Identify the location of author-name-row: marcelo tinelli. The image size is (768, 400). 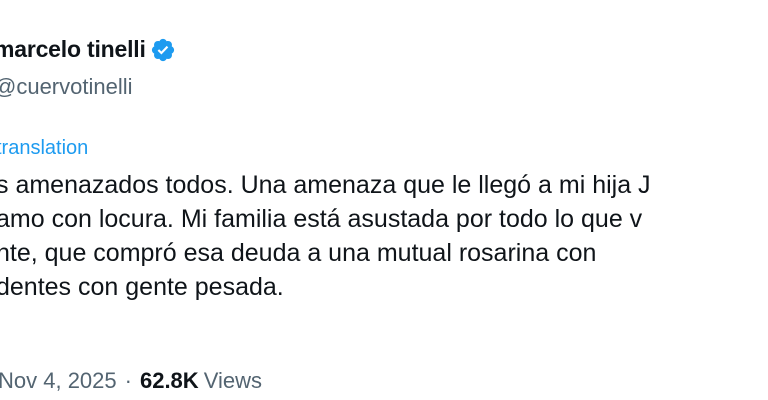
(88, 49).